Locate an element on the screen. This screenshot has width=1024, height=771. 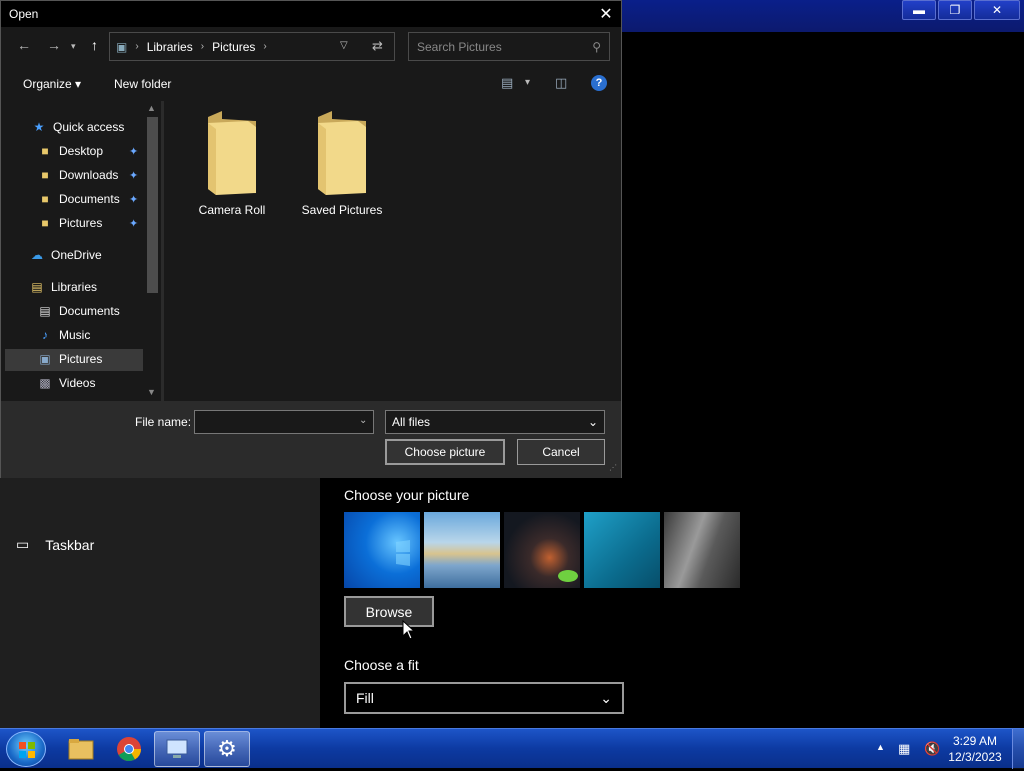
nav-item-downloads: ■ Downloads is located at coordinates (77, 175).